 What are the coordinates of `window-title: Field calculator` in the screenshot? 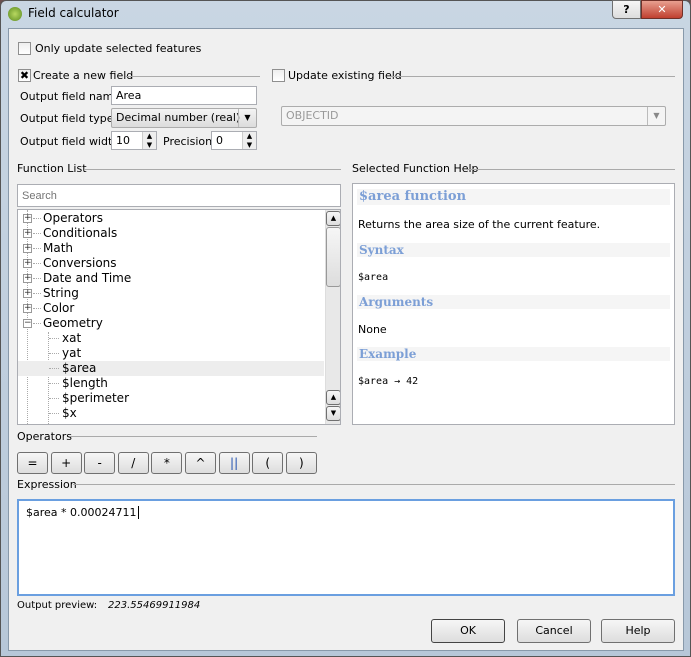 It's located at (73, 13).